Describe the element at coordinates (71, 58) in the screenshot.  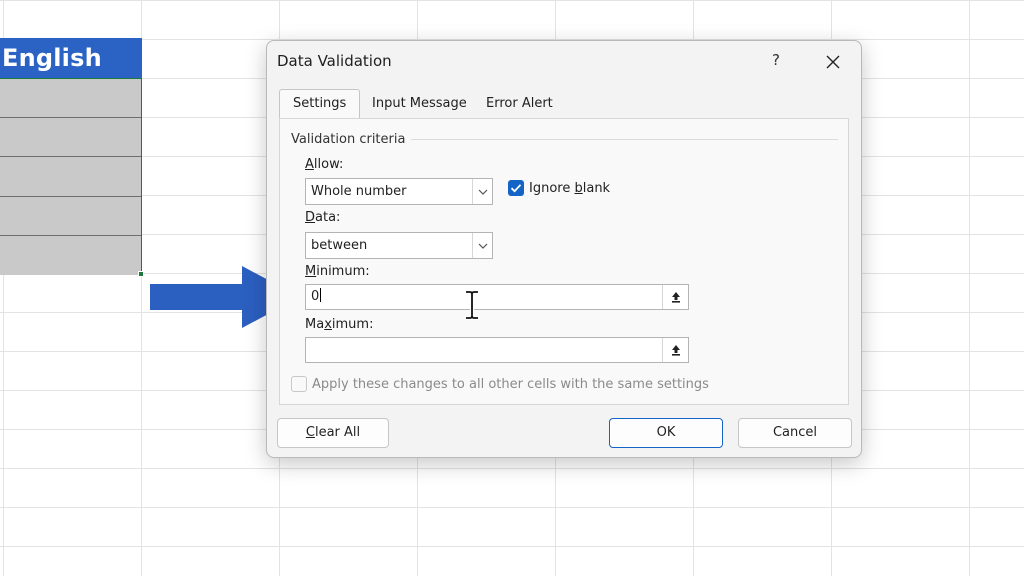
I see `column-header-english: English` at that location.